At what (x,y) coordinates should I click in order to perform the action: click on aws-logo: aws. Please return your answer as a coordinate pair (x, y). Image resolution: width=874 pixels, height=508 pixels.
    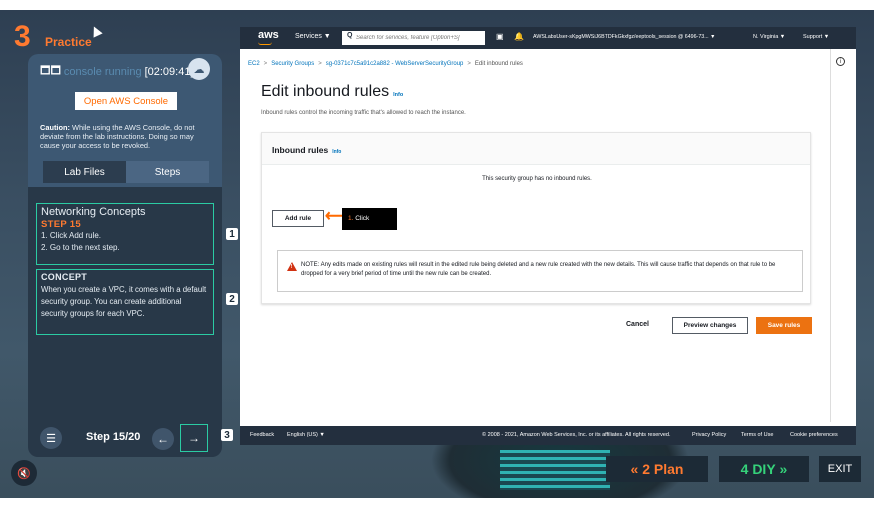
    Looking at the image, I should click on (268, 37).